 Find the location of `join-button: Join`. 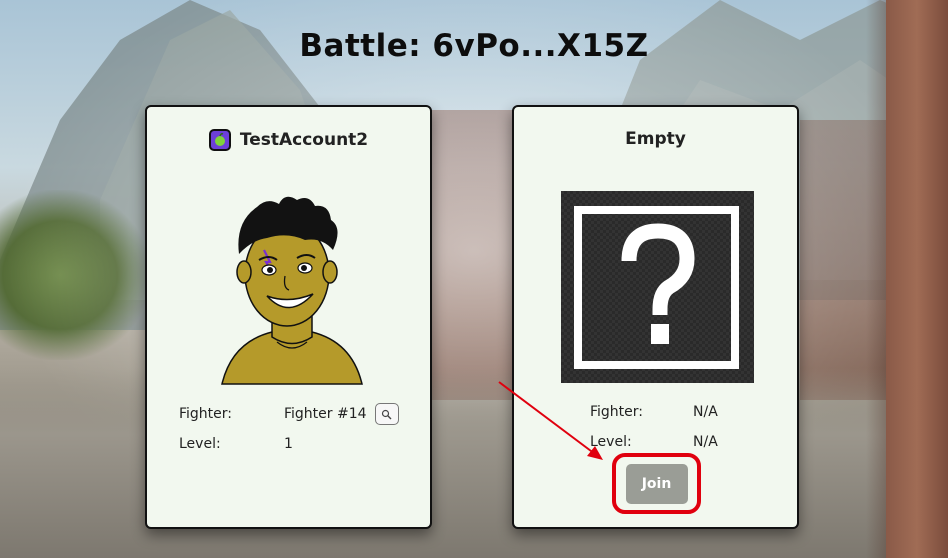

join-button: Join is located at coordinates (656, 483).